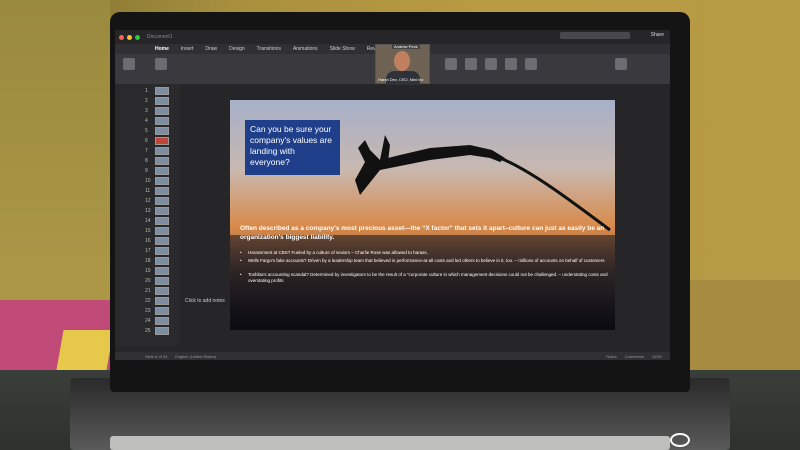 The image size is (800, 450). What do you see at coordinates (146, 101) in the screenshot?
I see `thumbnail-number: 2` at bounding box center [146, 101].